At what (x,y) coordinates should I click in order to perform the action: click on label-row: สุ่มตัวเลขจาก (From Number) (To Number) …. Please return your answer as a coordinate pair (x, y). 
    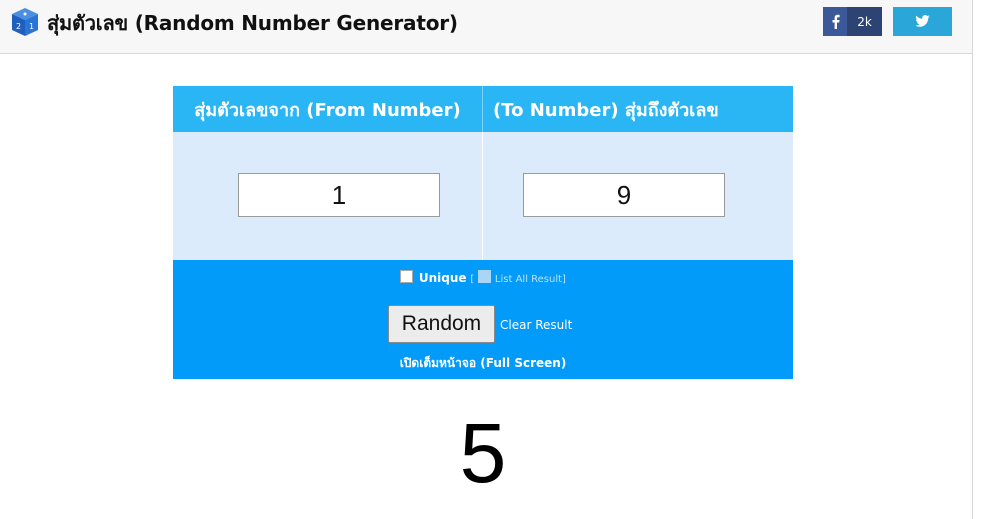
    Looking at the image, I should click on (483, 109).